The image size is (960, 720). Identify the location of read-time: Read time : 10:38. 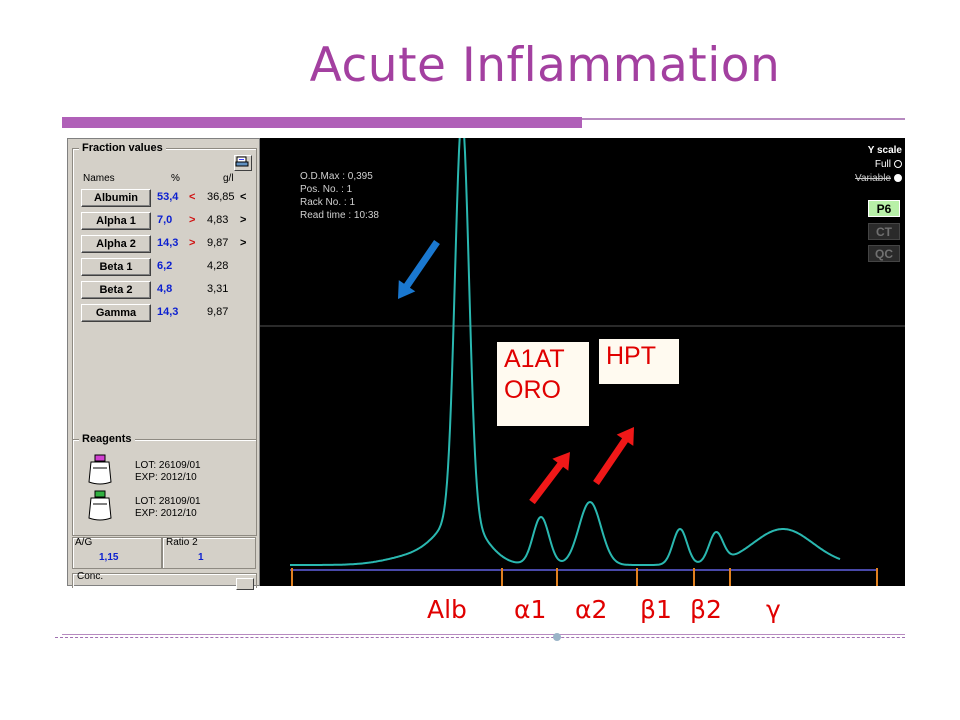
(339, 215).